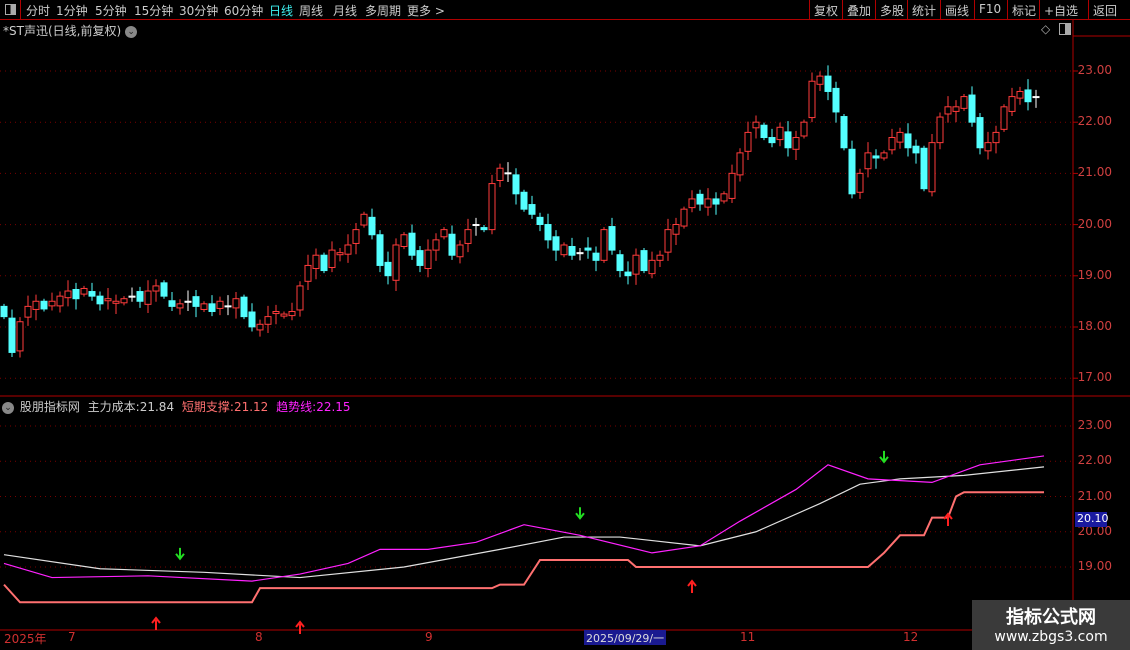 The width and height of the screenshot is (1130, 650). What do you see at coordinates (251, 407) in the screenshot?
I see `support-value: 21.12` at bounding box center [251, 407].